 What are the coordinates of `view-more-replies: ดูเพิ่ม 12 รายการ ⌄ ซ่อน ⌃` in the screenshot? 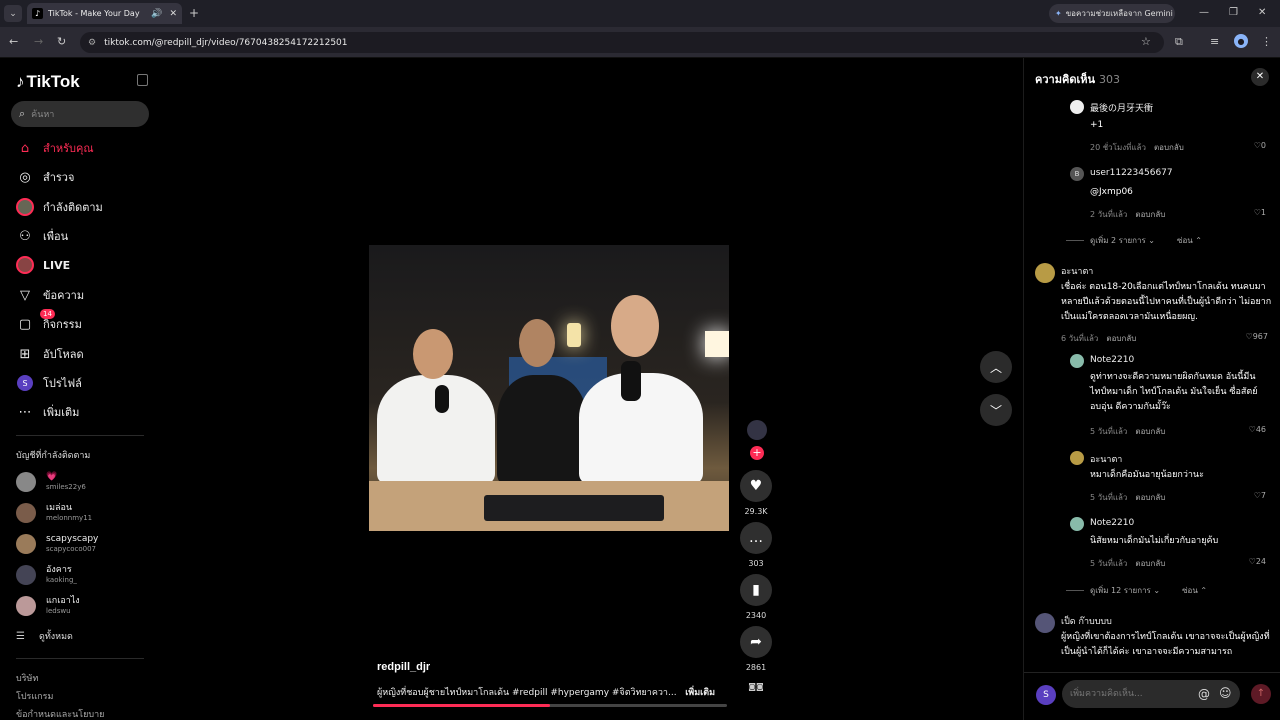 It's located at (1136, 590).